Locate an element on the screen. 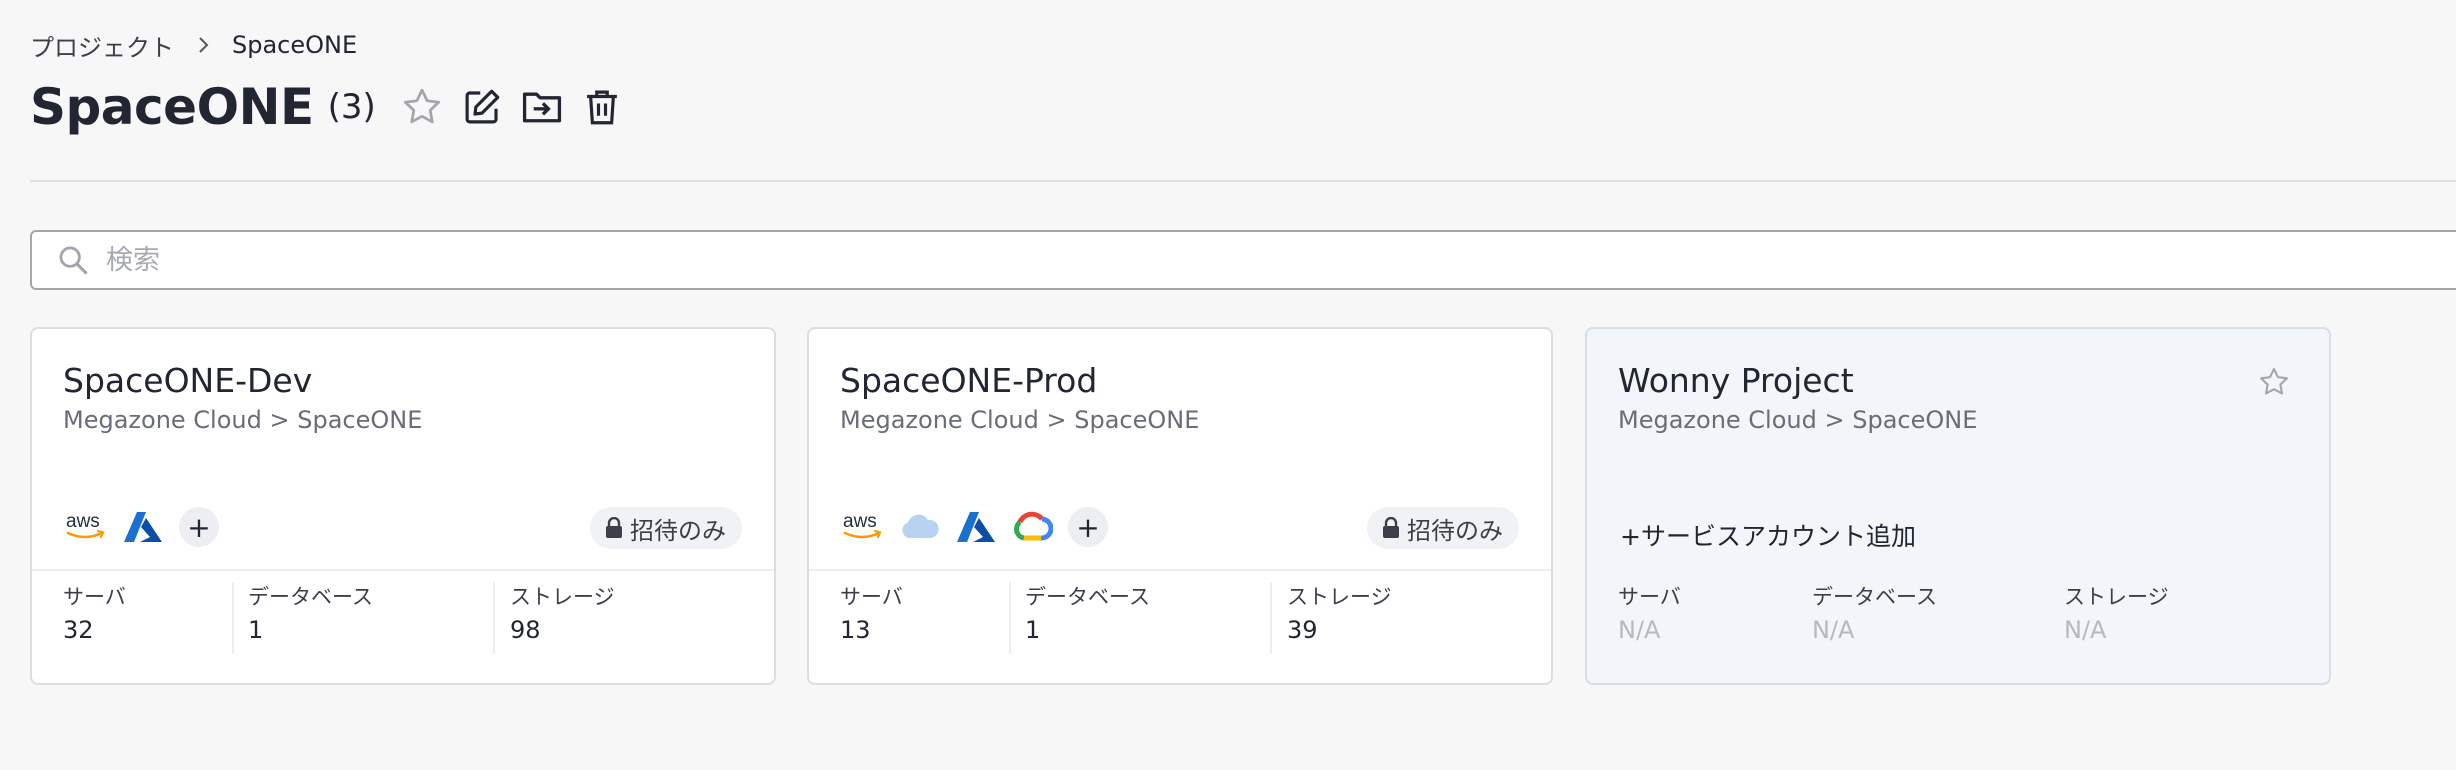 The image size is (2456, 770). project-count: (3) is located at coordinates (351, 107).